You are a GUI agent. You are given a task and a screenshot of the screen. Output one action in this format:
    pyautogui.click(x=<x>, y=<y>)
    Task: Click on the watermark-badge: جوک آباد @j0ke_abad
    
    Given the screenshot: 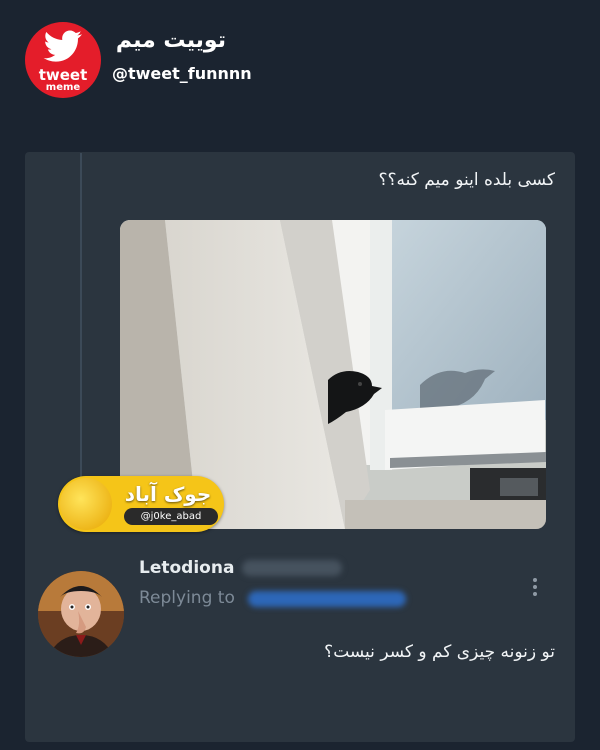 What is the action you would take?
    pyautogui.click(x=141, y=504)
    